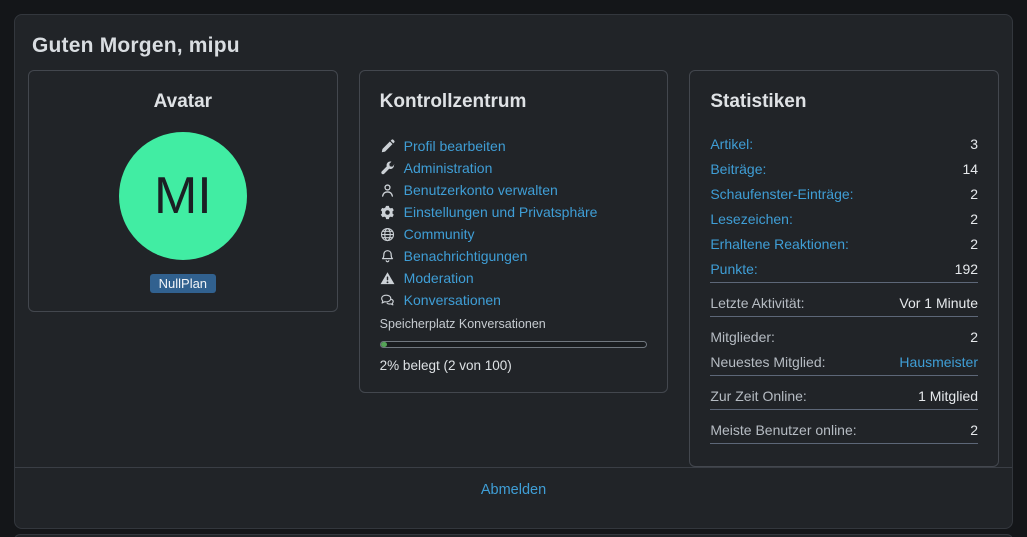  I want to click on stat-label: Punkte:, so click(733, 269).